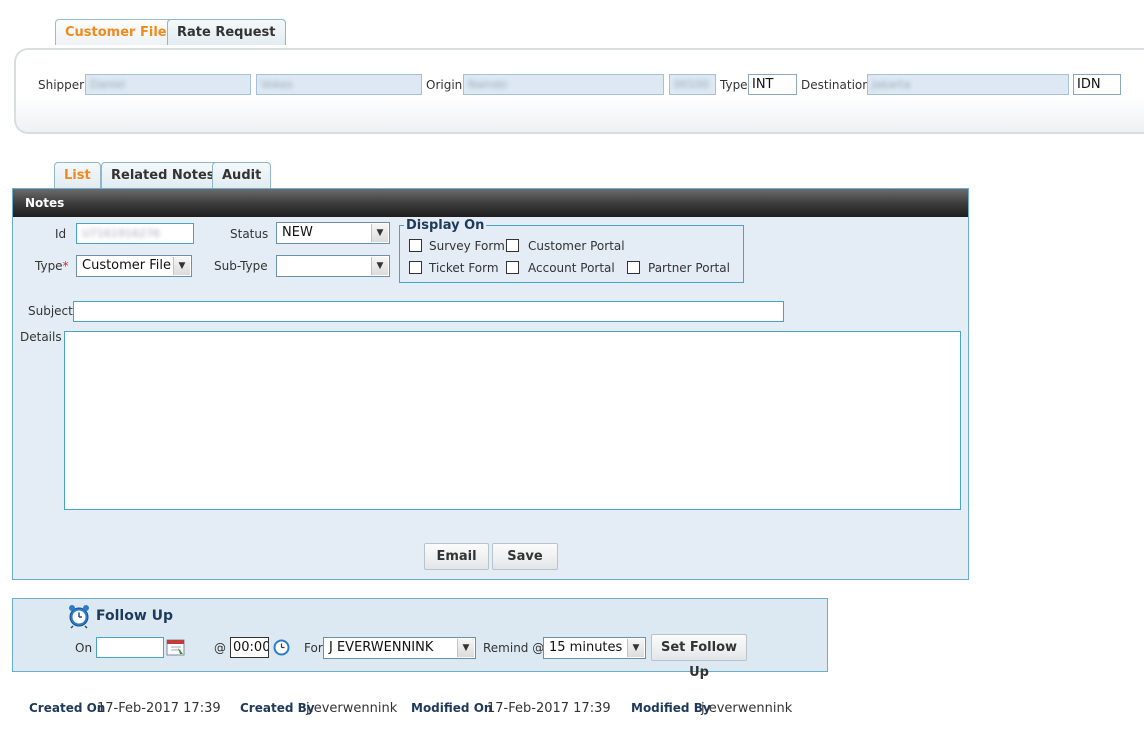 The width and height of the screenshot is (1144, 744). Describe the element at coordinates (220, 648) in the screenshot. I see `at-label: @` at that location.